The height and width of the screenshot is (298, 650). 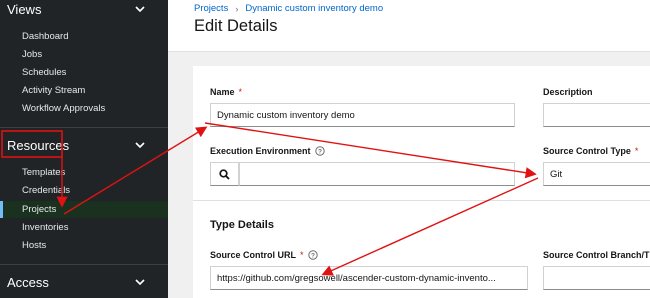 What do you see at coordinates (39, 209) in the screenshot?
I see `sidebar-item-projects: Projects` at bounding box center [39, 209].